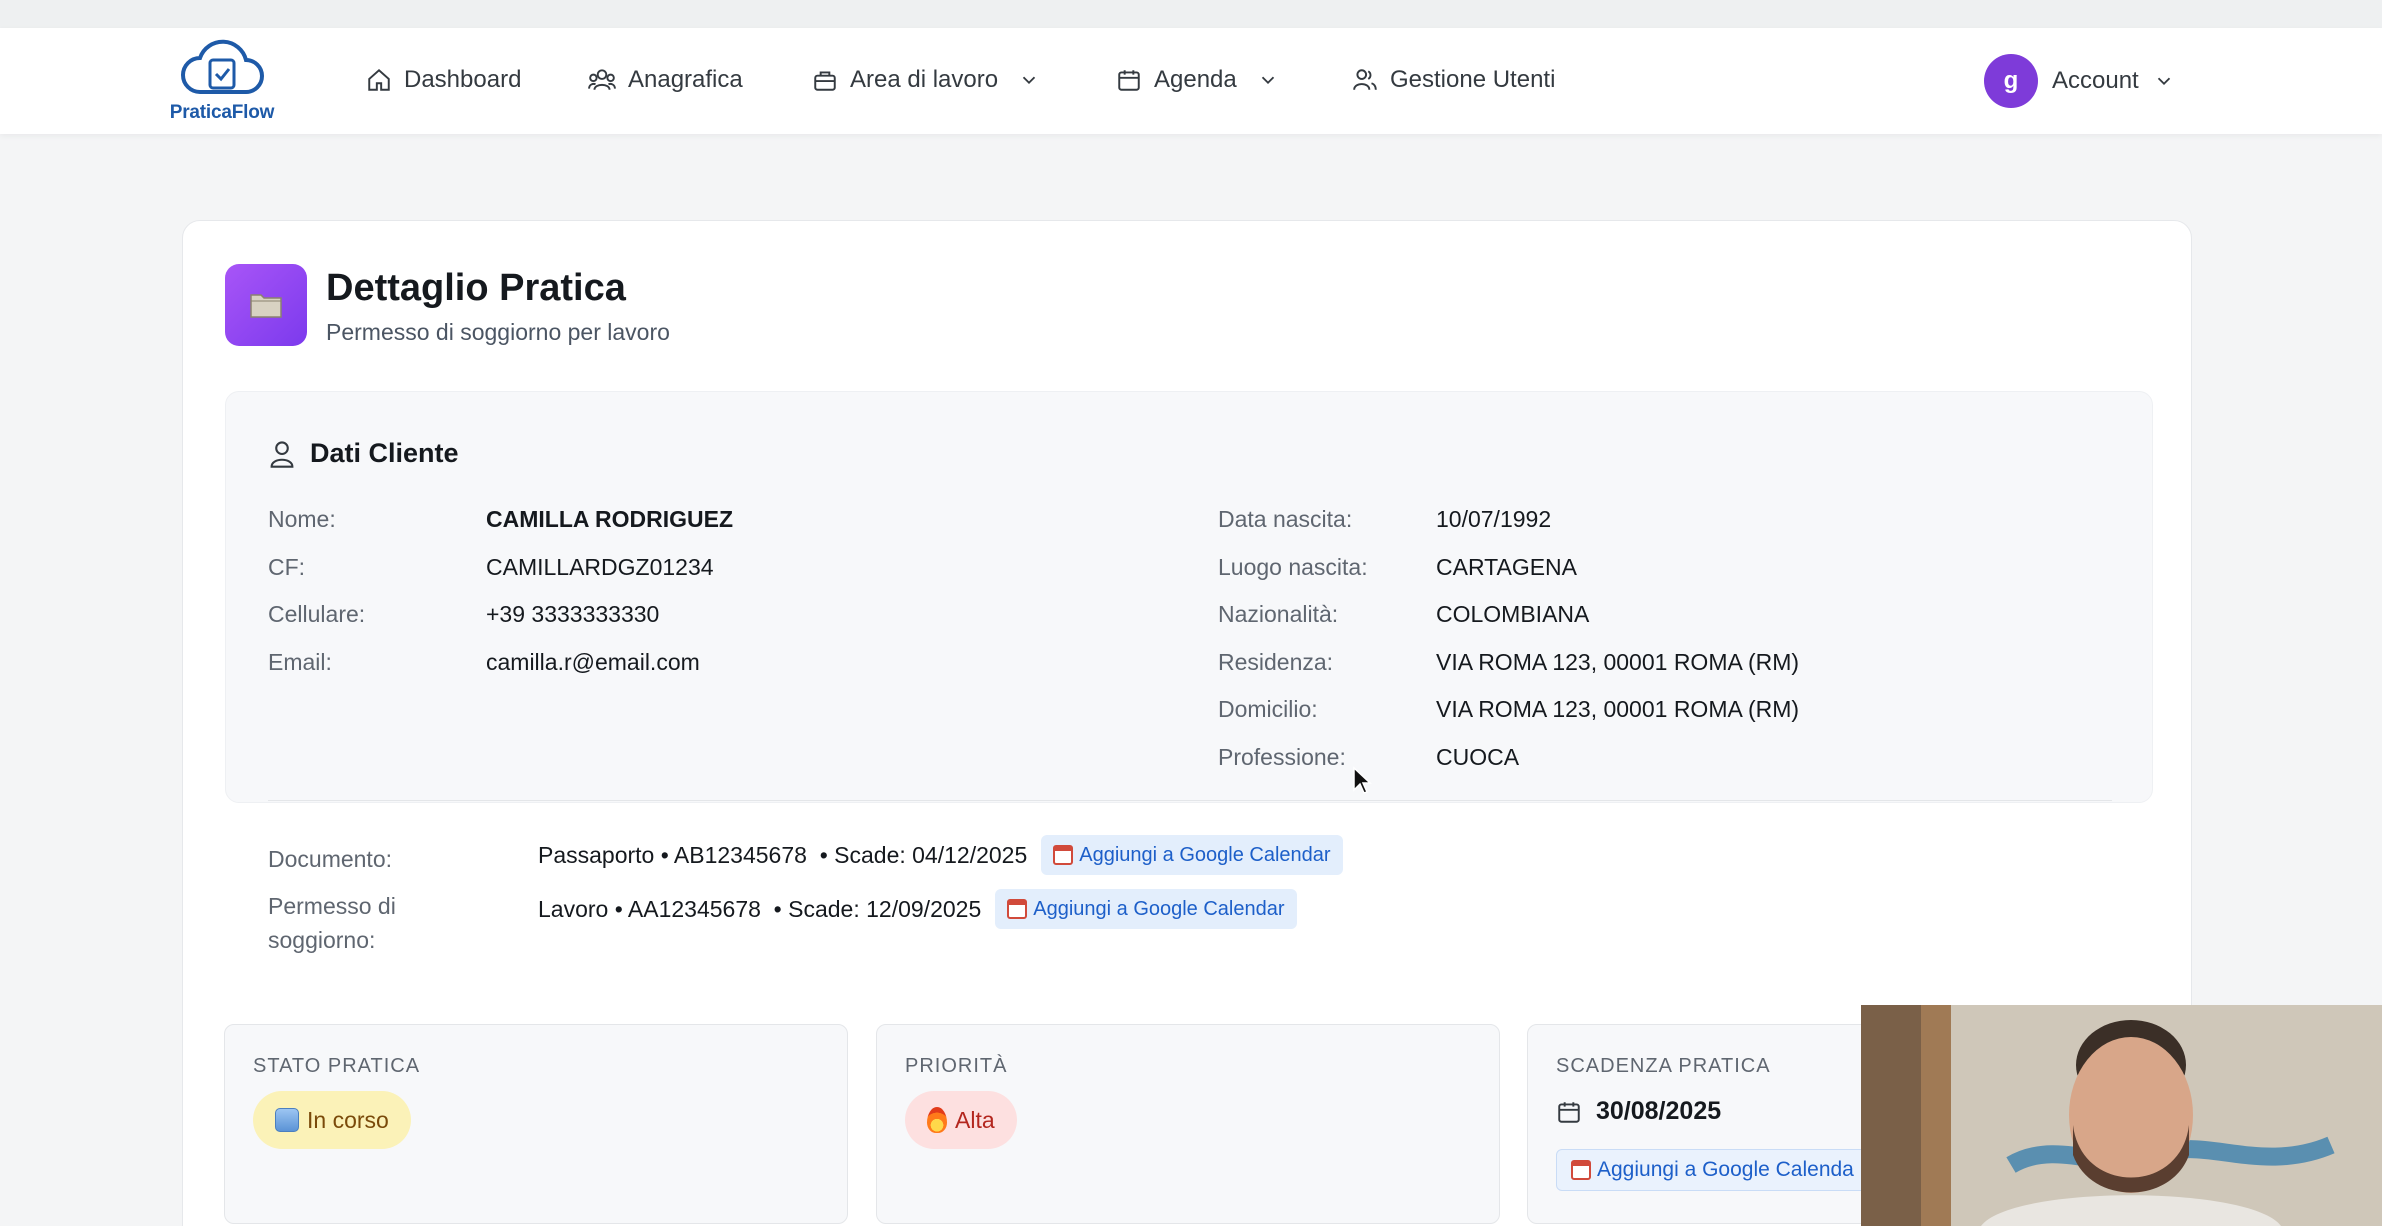 Image resolution: width=2382 pixels, height=1226 pixels. What do you see at coordinates (287, 567) in the screenshot?
I see `field-label: CF:` at bounding box center [287, 567].